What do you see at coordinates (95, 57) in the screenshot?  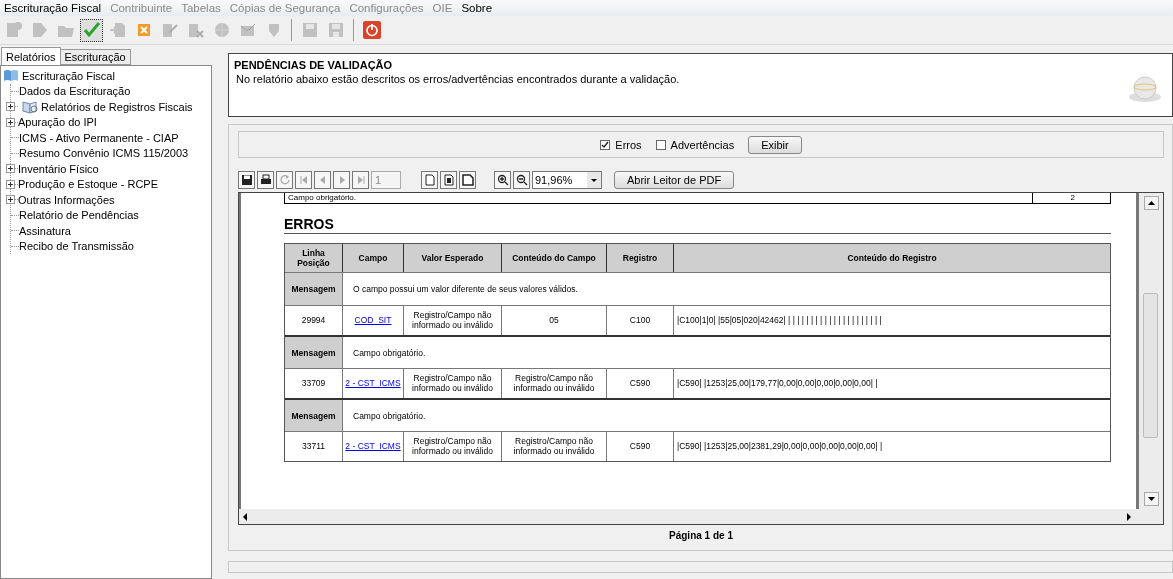 I see `tab: Escrituração` at bounding box center [95, 57].